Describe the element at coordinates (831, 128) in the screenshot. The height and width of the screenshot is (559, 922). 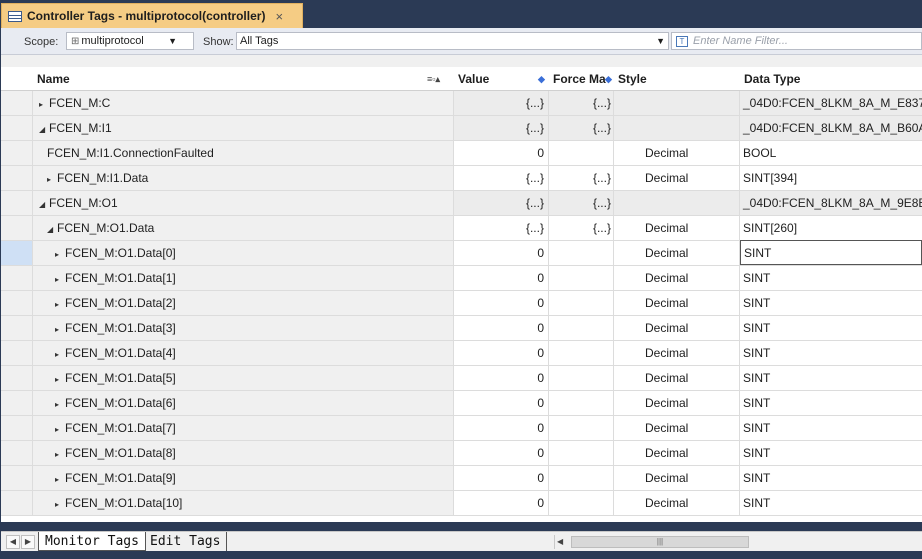
I see `data-type-cell: _04D0:FCEN_8LKM_8A_M_B60A.` at that location.